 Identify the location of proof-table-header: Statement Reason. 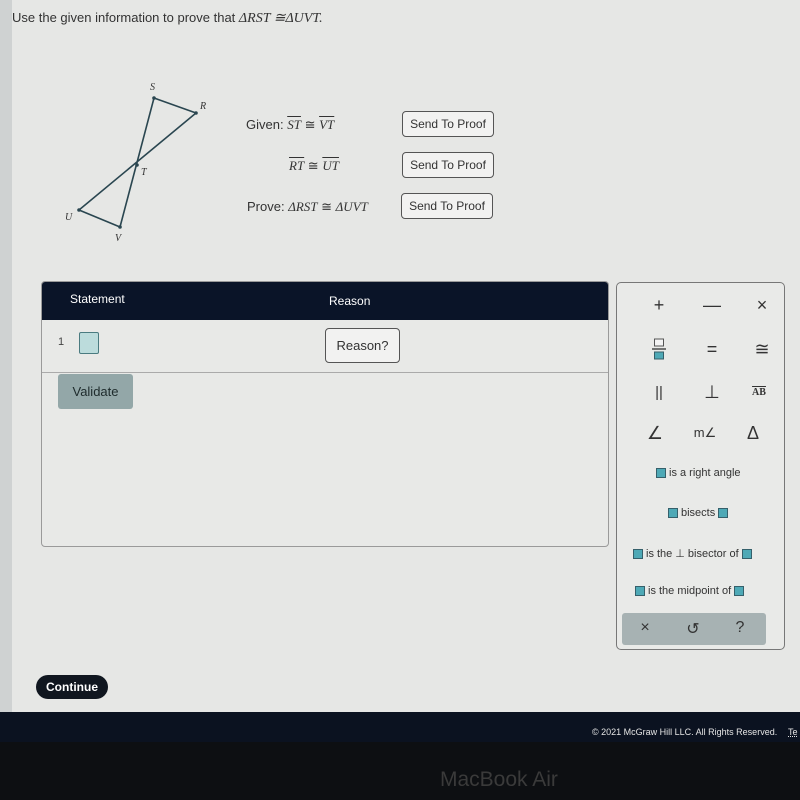
(325, 301).